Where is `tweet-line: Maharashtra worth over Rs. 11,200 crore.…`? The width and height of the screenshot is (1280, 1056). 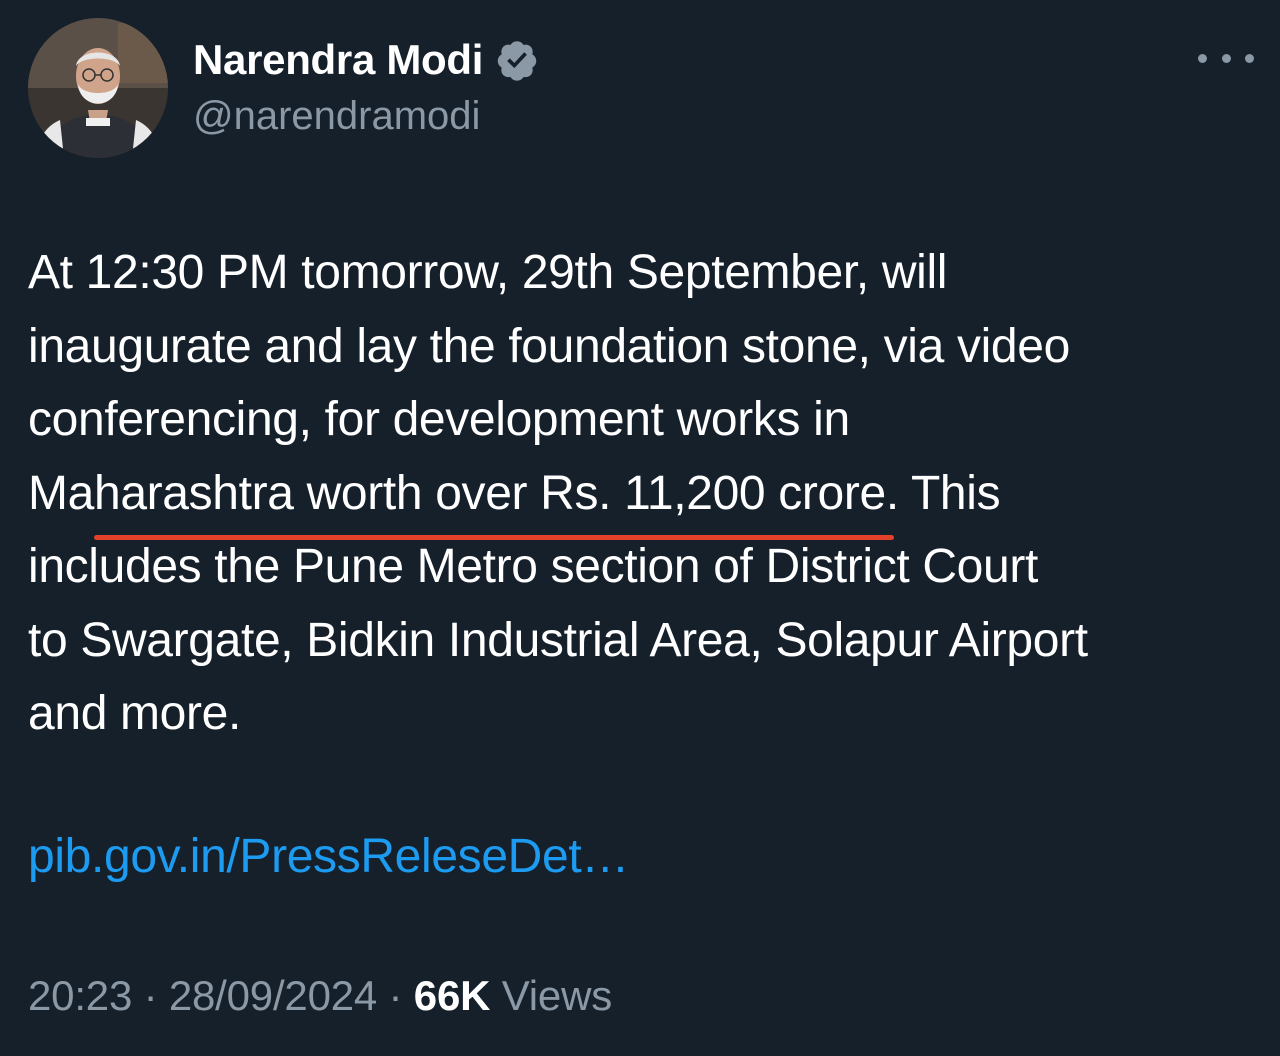 tweet-line: Maharashtra worth over Rs. 11,200 crore.… is located at coordinates (645, 498).